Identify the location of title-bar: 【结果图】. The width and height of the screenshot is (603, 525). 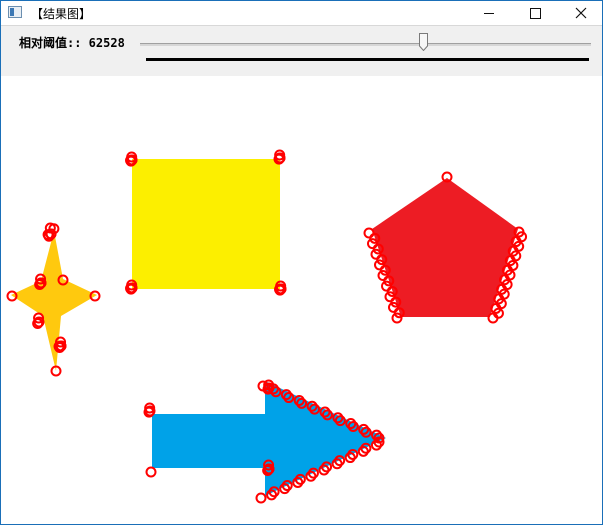
(301, 13).